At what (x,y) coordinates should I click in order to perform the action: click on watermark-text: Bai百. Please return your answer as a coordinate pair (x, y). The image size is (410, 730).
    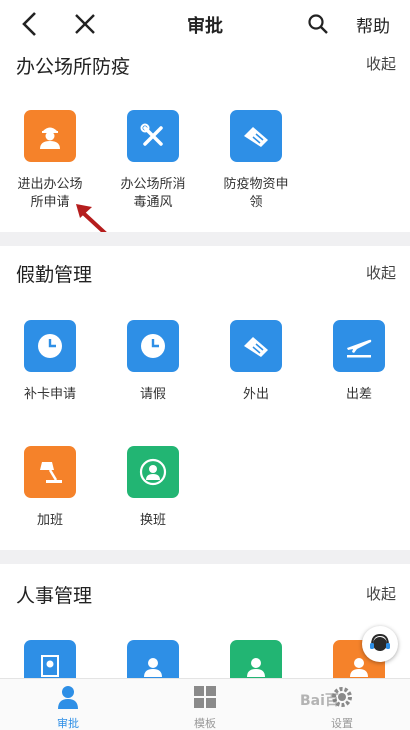
    Looking at the image, I should click on (319, 701).